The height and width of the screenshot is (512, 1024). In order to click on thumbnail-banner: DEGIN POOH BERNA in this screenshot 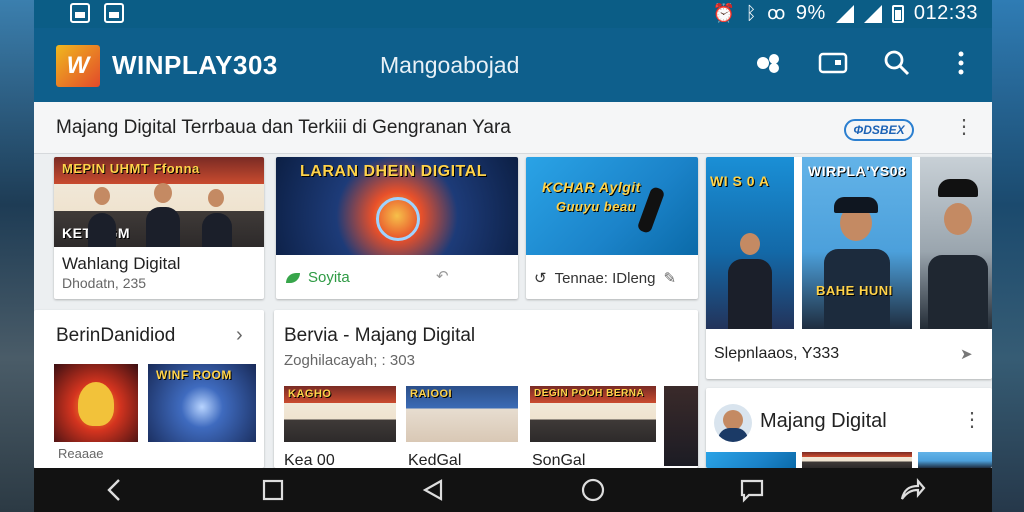, I will do `click(589, 393)`.